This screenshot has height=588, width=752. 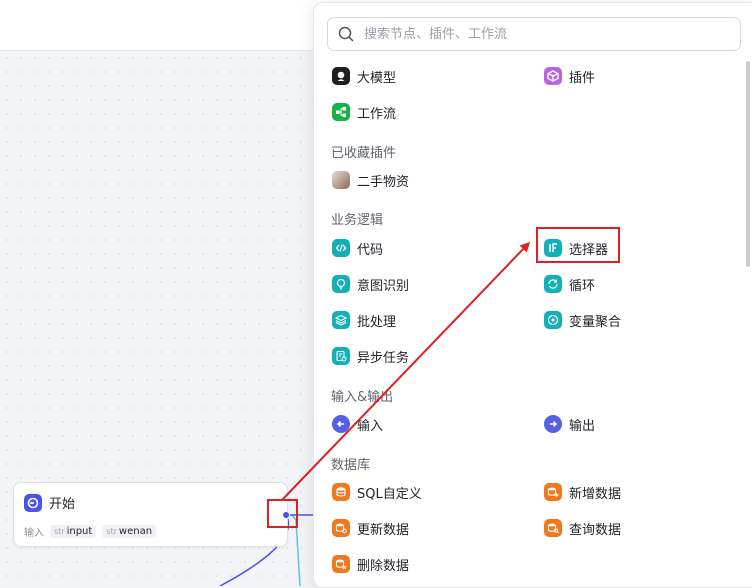 What do you see at coordinates (389, 494) in the screenshot?
I see `menu-item-label: SQL自定义` at bounding box center [389, 494].